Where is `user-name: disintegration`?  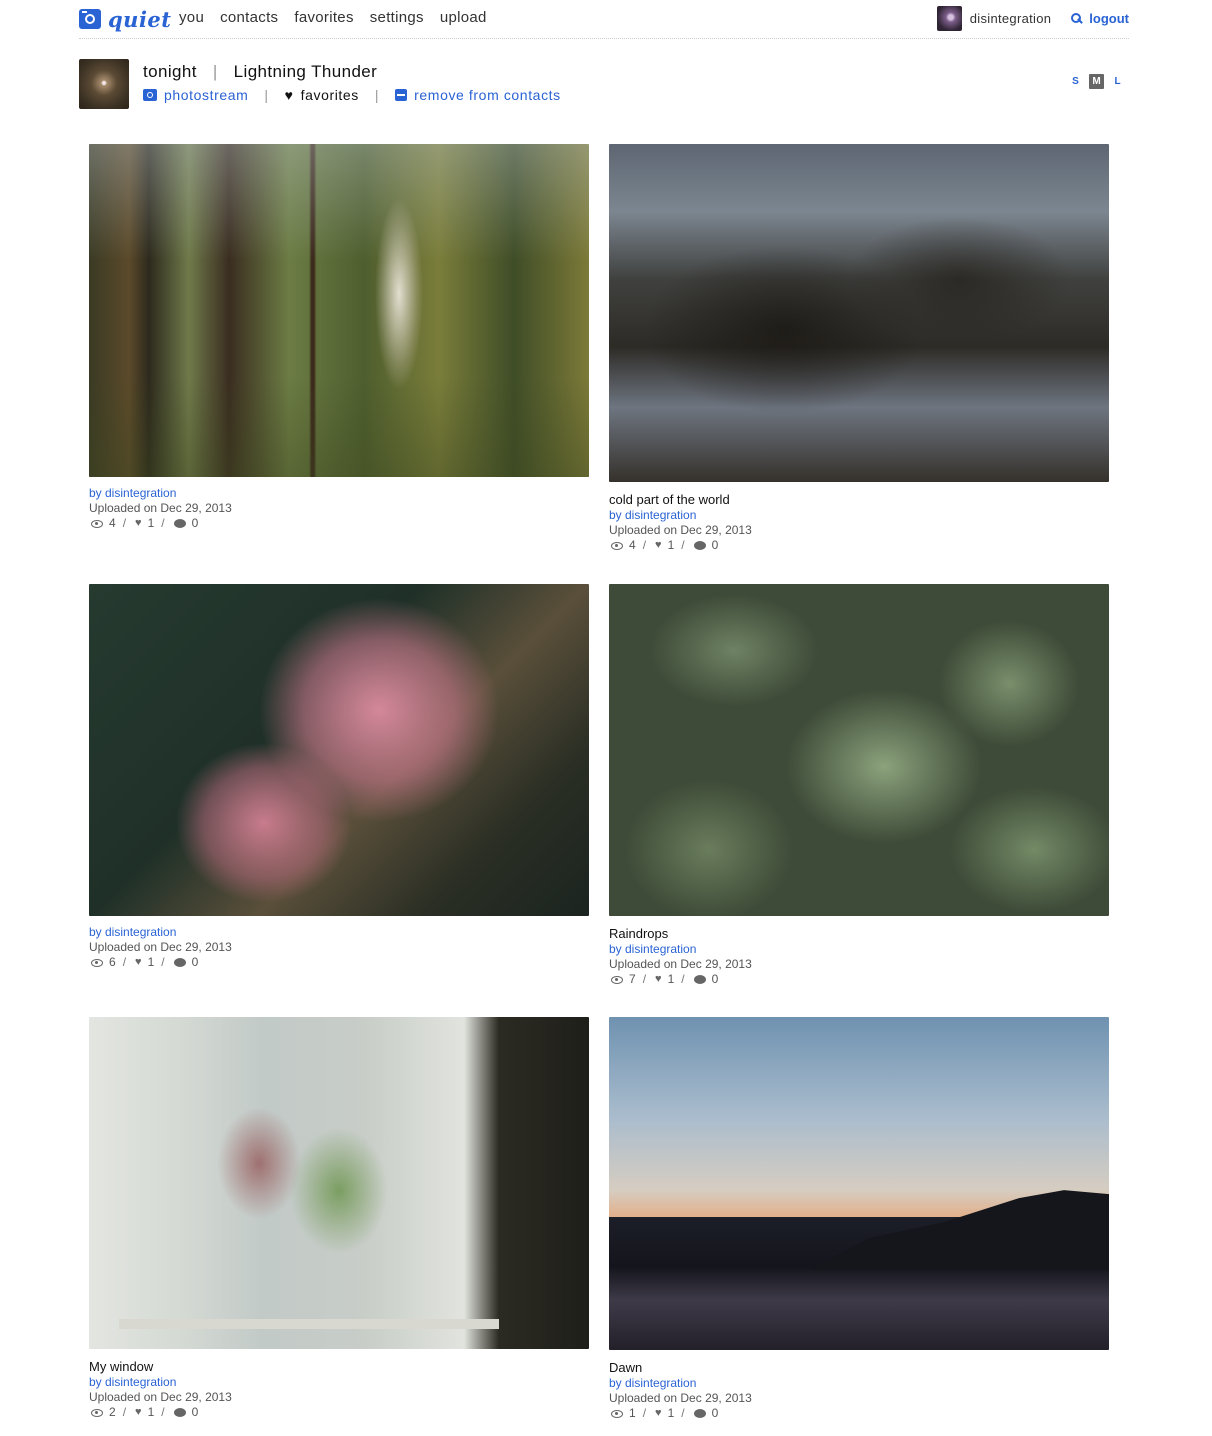 user-name: disintegration is located at coordinates (1011, 18).